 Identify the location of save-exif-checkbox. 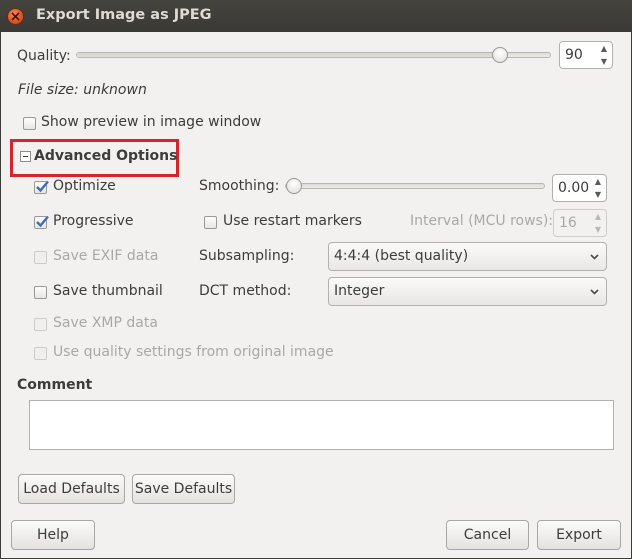
(40, 257).